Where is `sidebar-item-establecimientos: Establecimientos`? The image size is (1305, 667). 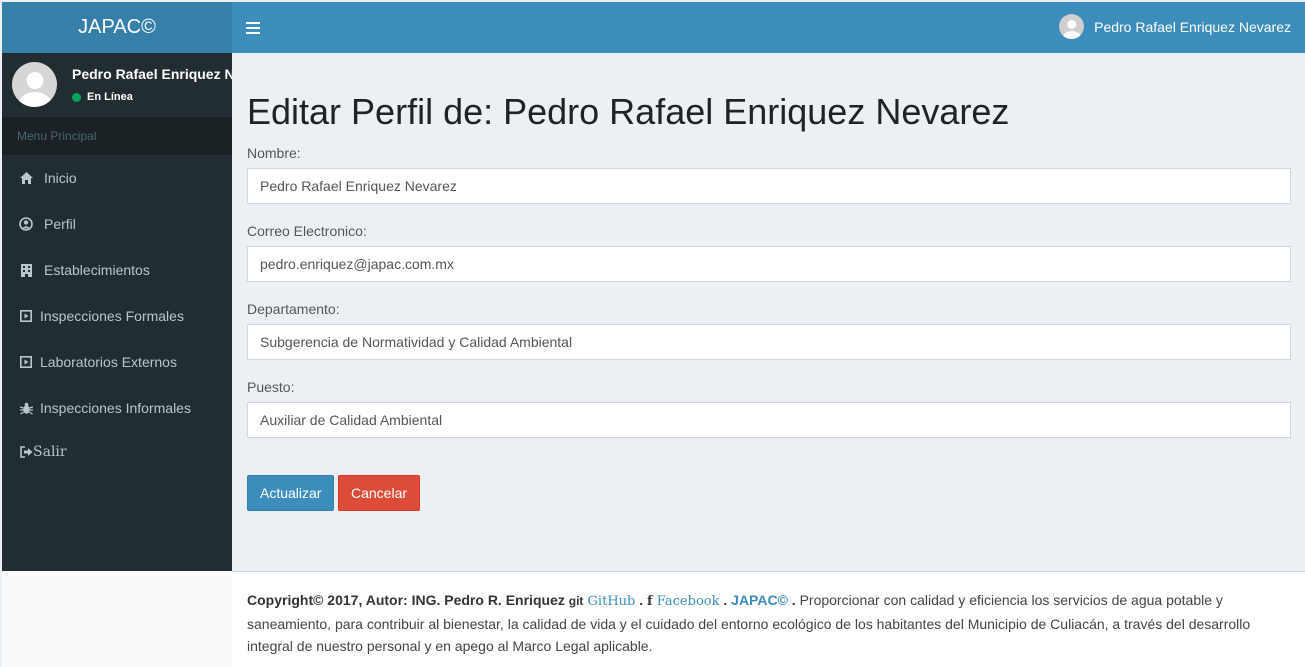
sidebar-item-establecimientos: Establecimientos is located at coordinates (117, 270).